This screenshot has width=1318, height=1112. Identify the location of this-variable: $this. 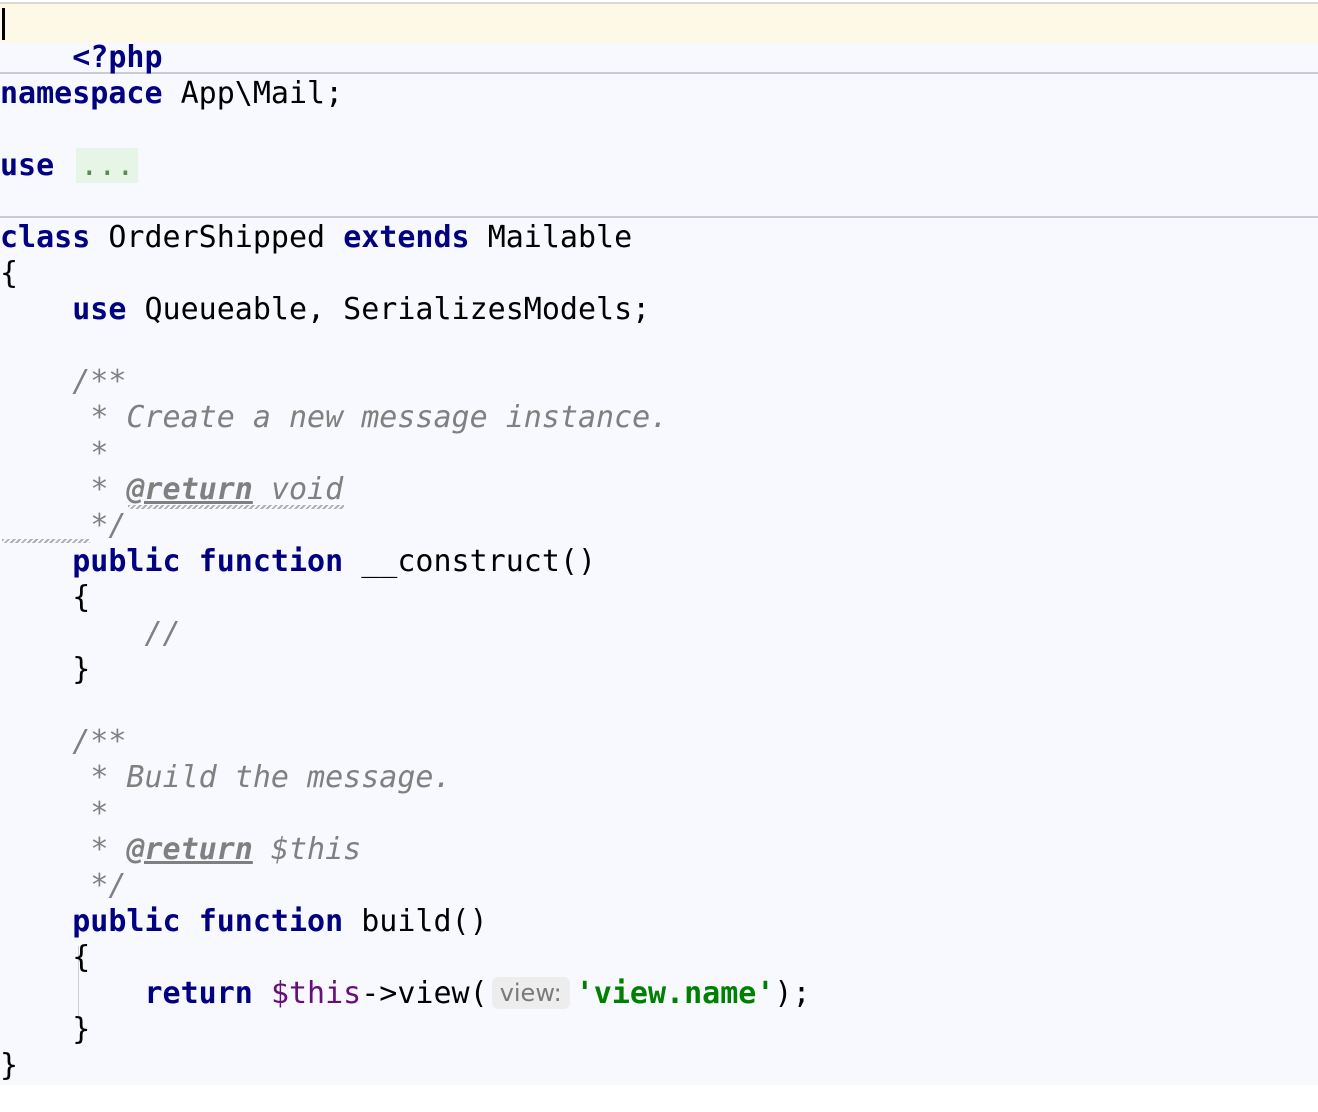
(316, 993).